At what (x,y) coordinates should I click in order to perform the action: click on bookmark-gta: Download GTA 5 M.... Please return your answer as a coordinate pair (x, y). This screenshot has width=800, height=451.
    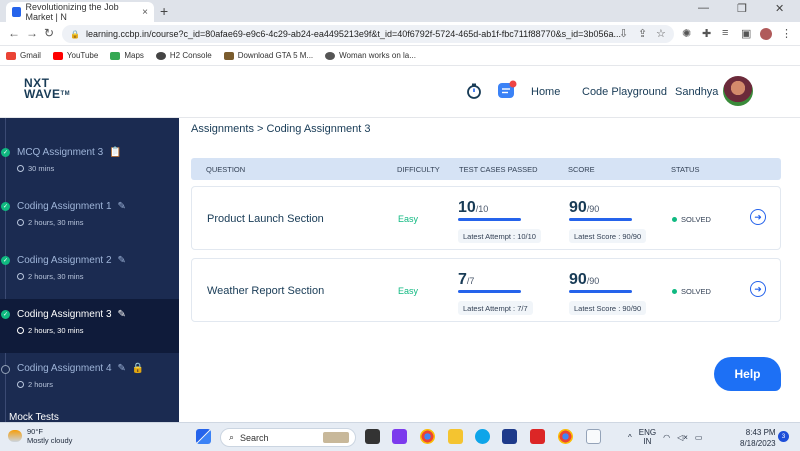
    Looking at the image, I should click on (268, 55).